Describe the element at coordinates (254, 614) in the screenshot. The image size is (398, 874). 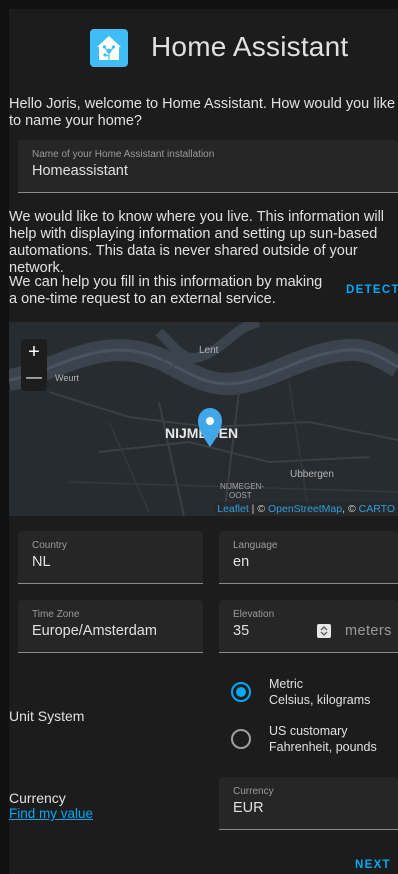
I see `elevation-label: Elevation` at that location.